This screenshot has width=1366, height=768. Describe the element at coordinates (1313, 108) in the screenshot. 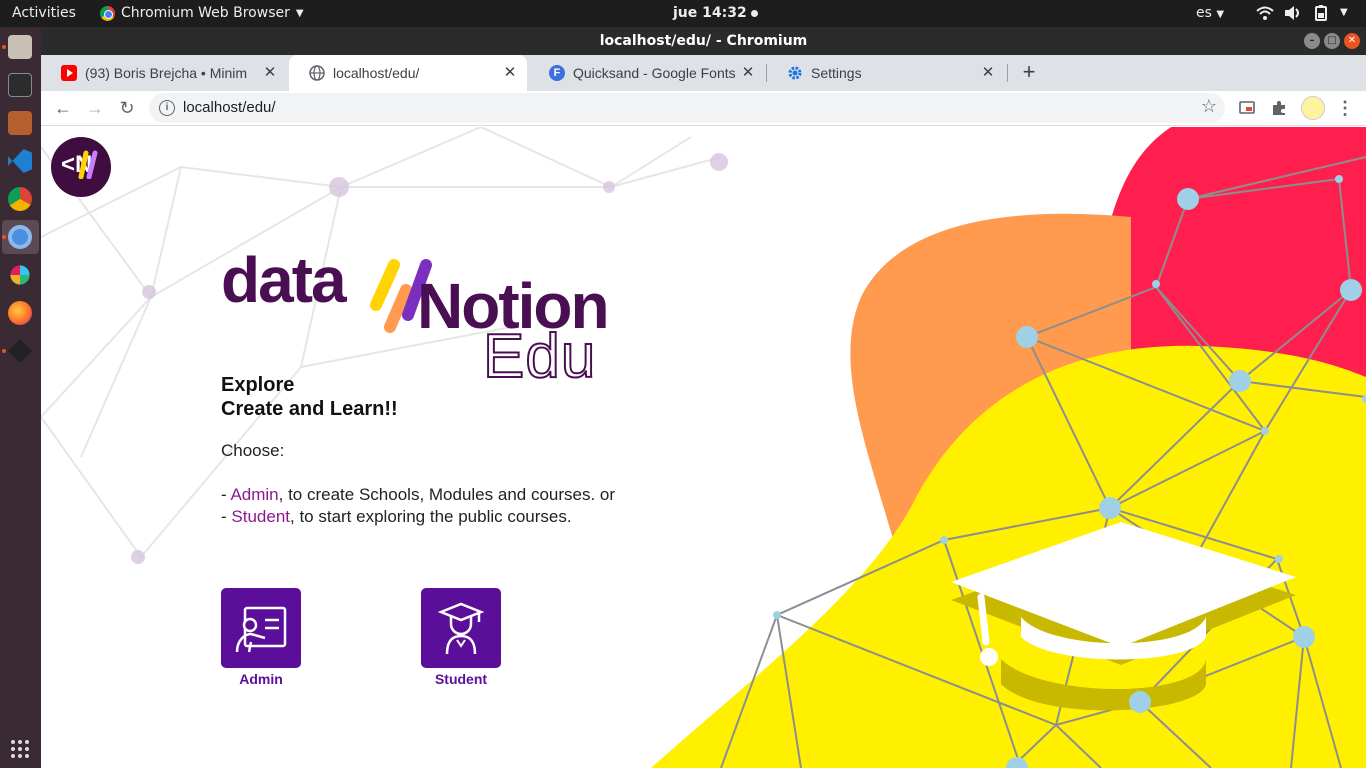

I see `profile-avatar-icon` at that location.